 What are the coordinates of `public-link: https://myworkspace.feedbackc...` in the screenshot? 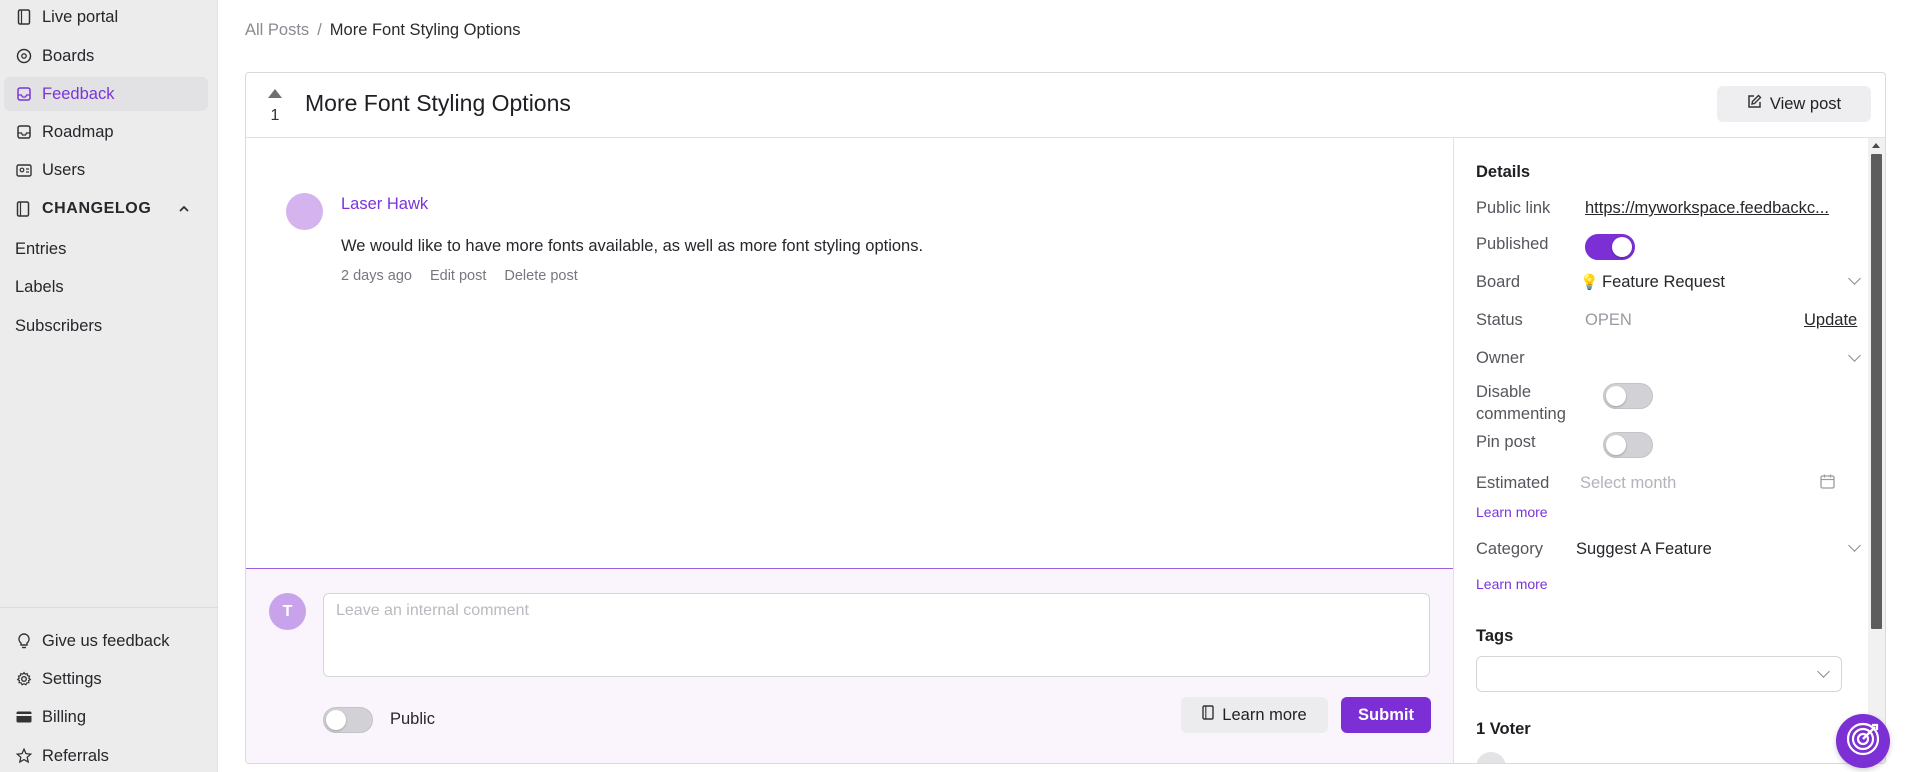 It's located at (1712, 208).